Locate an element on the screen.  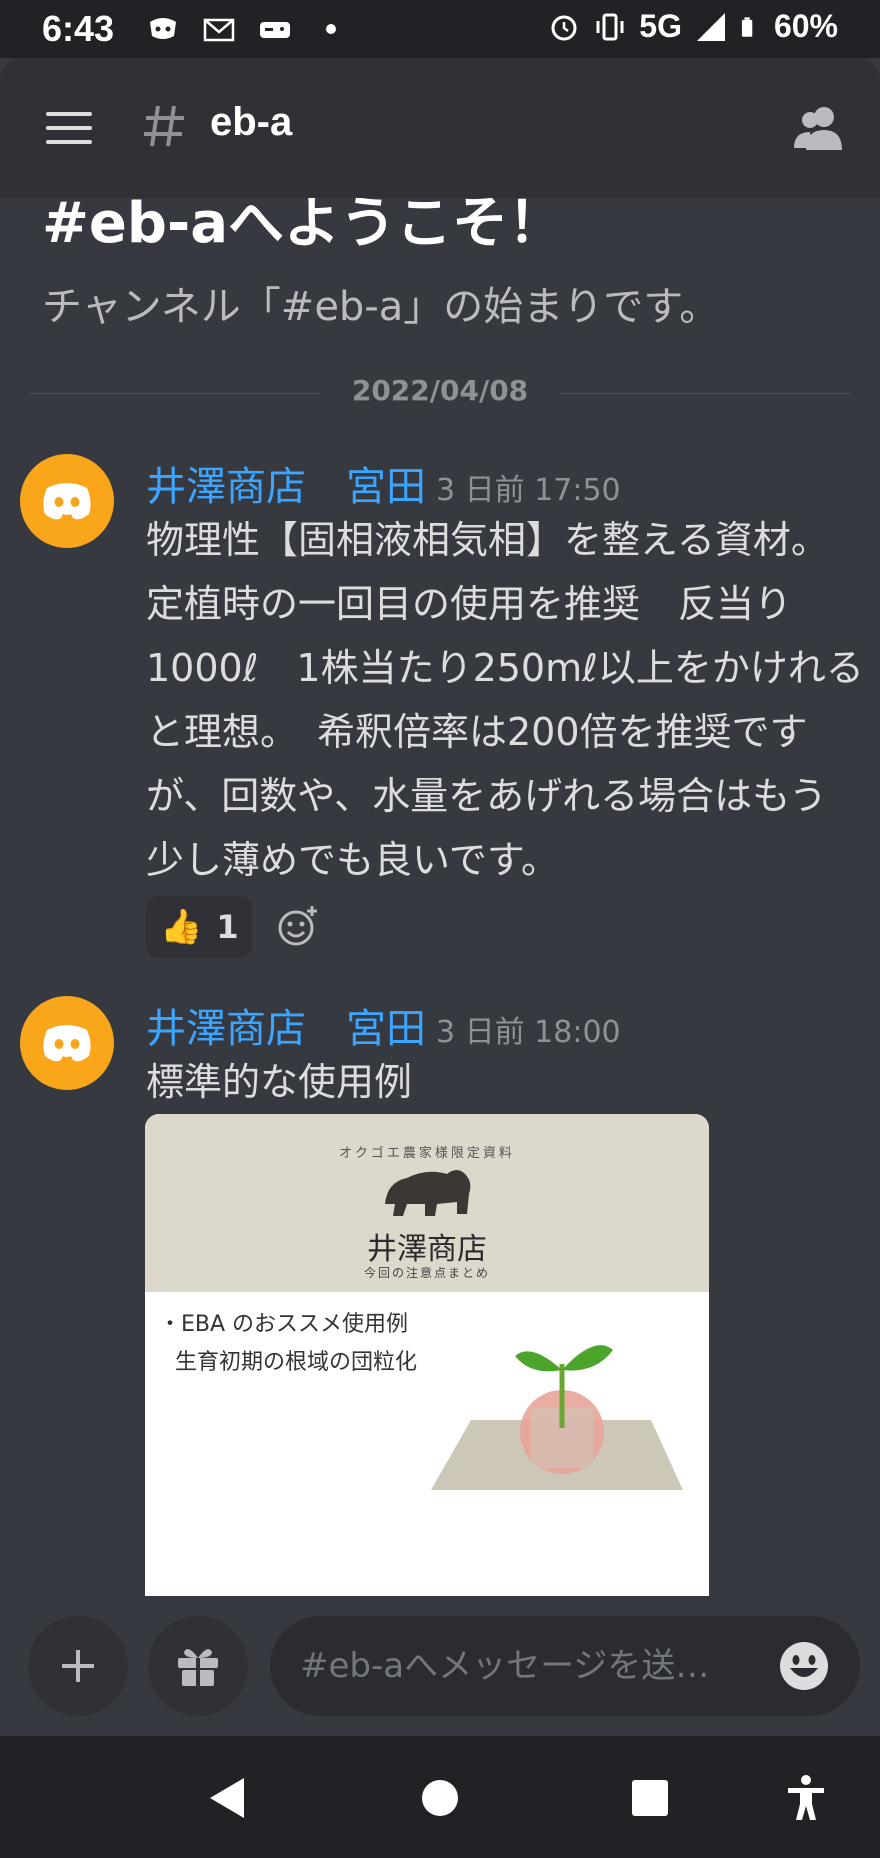
channel-header: eb-a is located at coordinates (440, 128).